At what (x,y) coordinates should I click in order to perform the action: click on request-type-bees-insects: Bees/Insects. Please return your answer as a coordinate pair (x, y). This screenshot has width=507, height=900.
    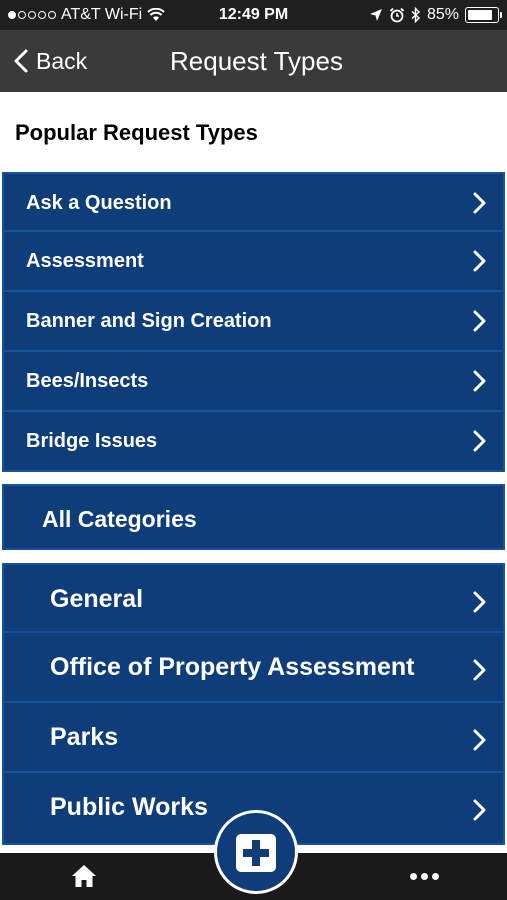
    Looking at the image, I should click on (253, 382).